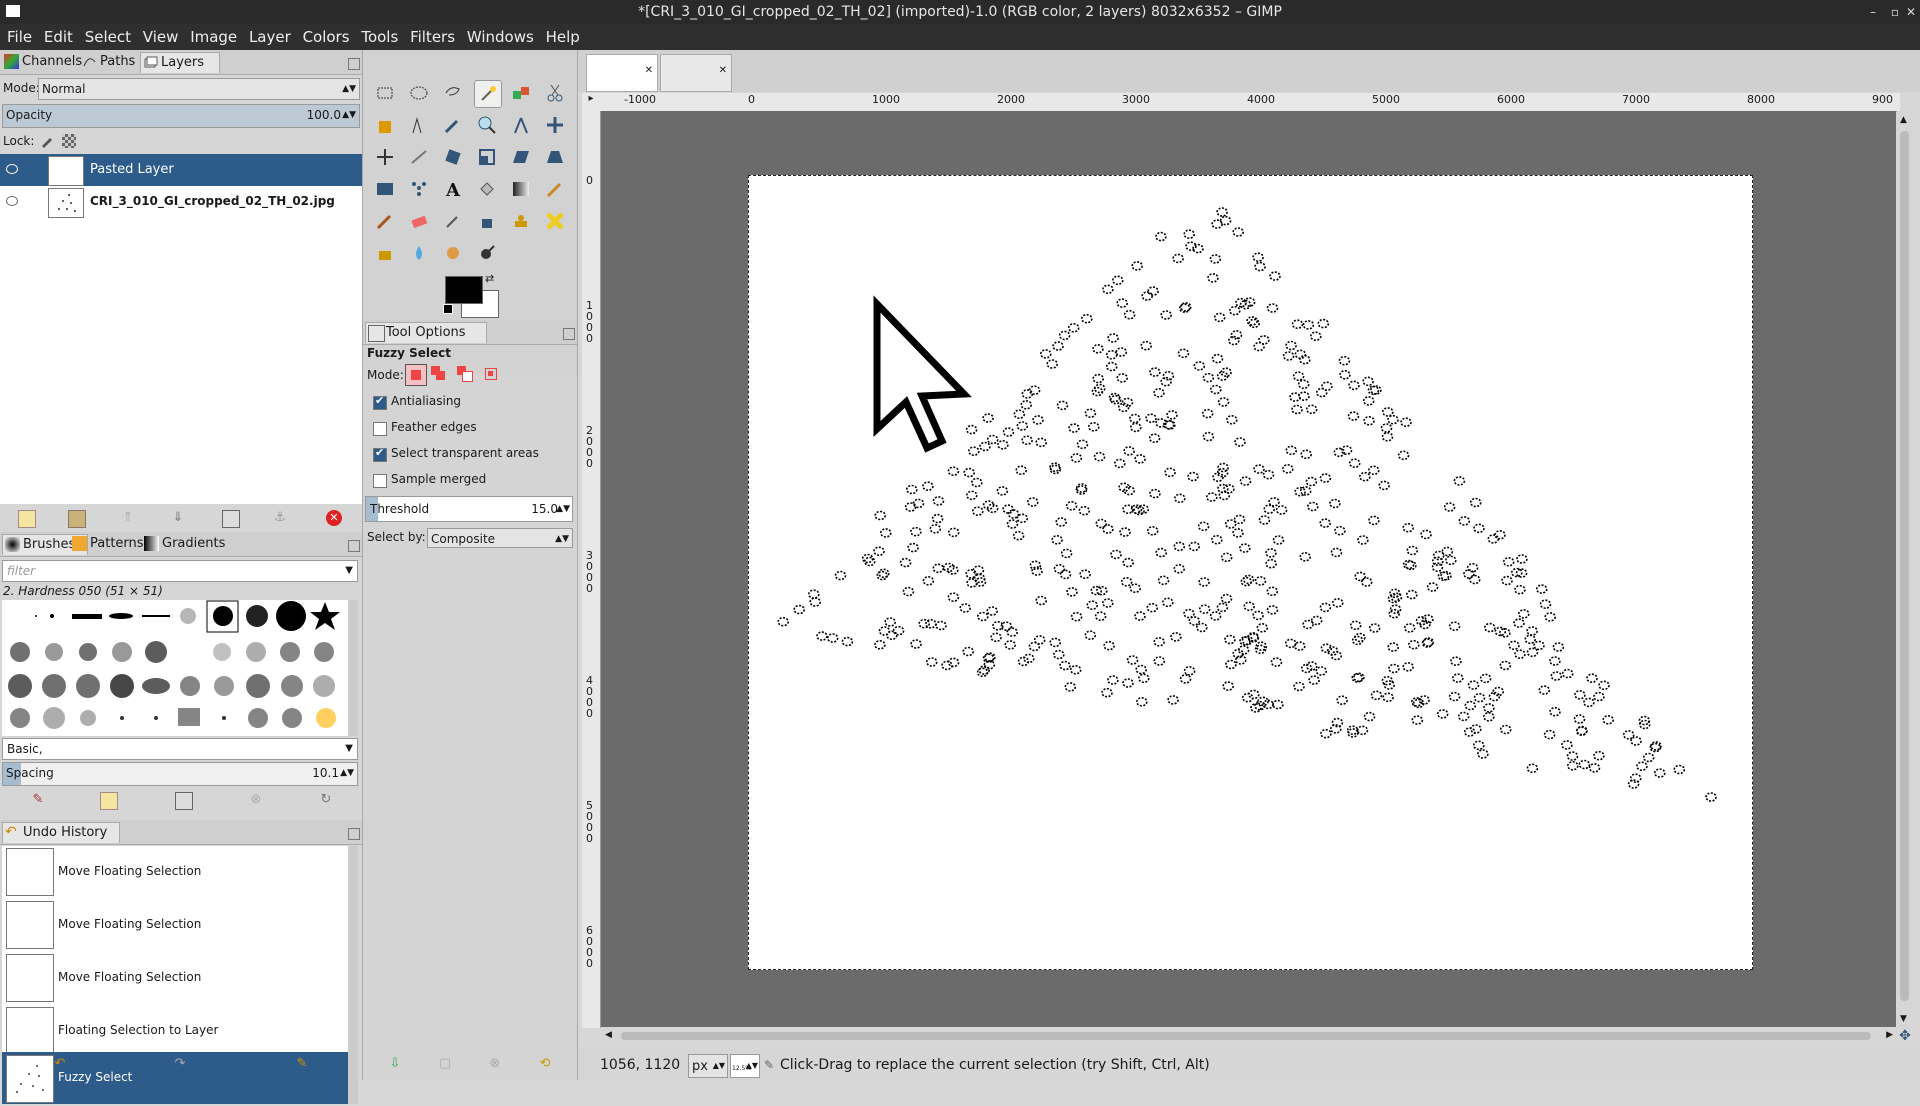 This screenshot has width=1920, height=1106. What do you see at coordinates (47, 141) in the screenshot?
I see `lock-pixels-icon` at bounding box center [47, 141].